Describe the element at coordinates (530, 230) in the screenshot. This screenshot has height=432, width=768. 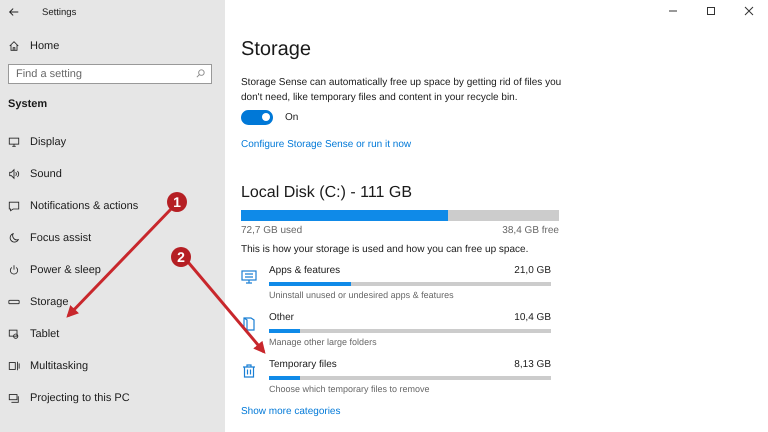
I see `free-text: 38,4 GB free` at that location.